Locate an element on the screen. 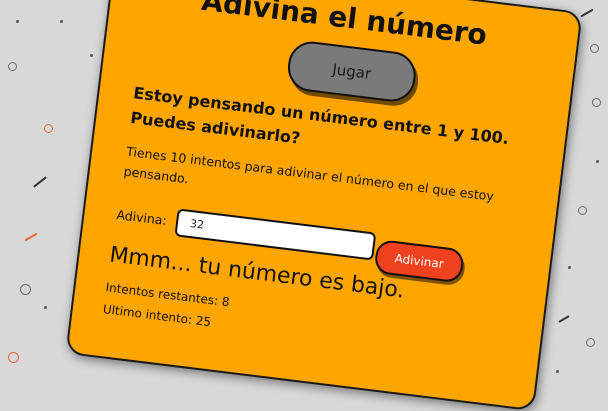  guess-label: Adivina: is located at coordinates (141, 218).